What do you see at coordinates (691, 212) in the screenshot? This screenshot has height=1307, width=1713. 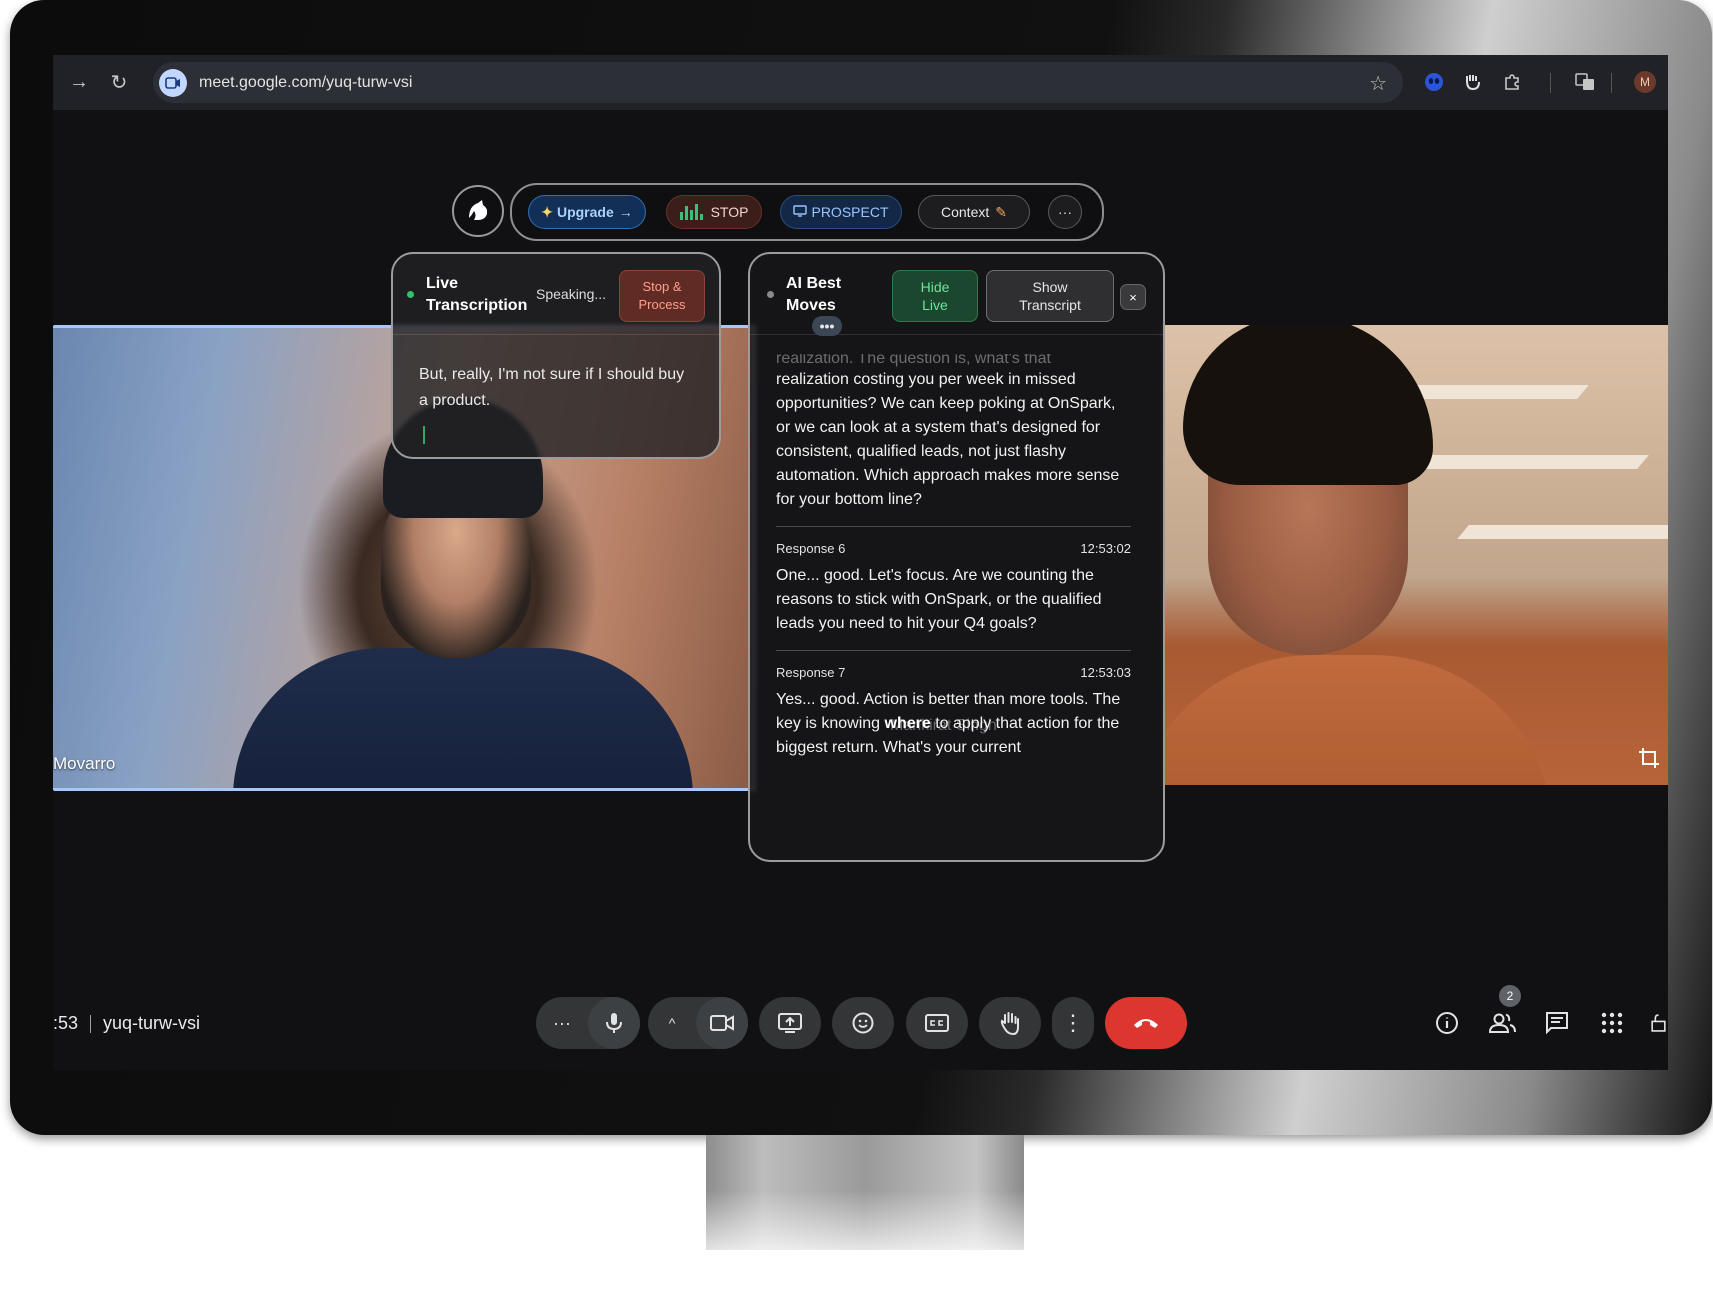 I see `audio-bars-icon` at bounding box center [691, 212].